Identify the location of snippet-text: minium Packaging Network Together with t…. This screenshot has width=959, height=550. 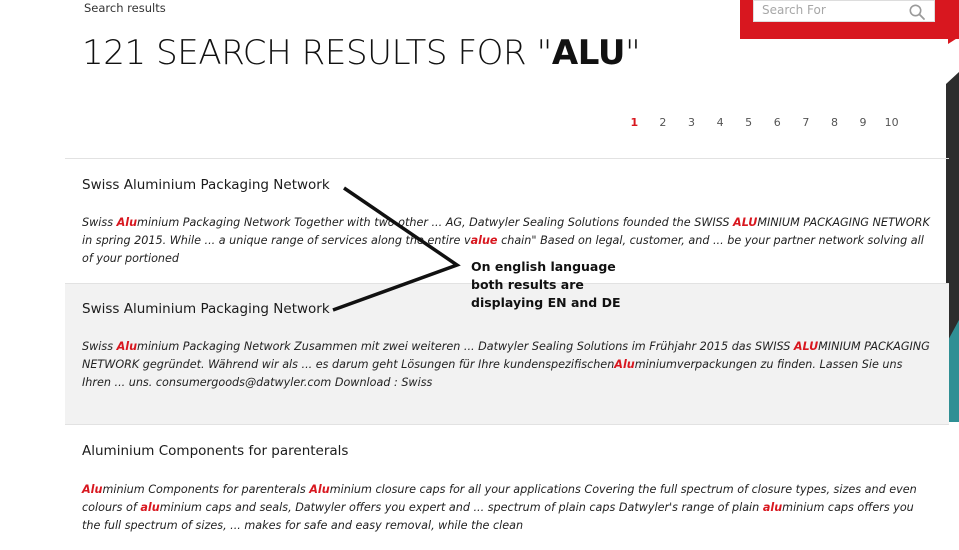
(435, 222).